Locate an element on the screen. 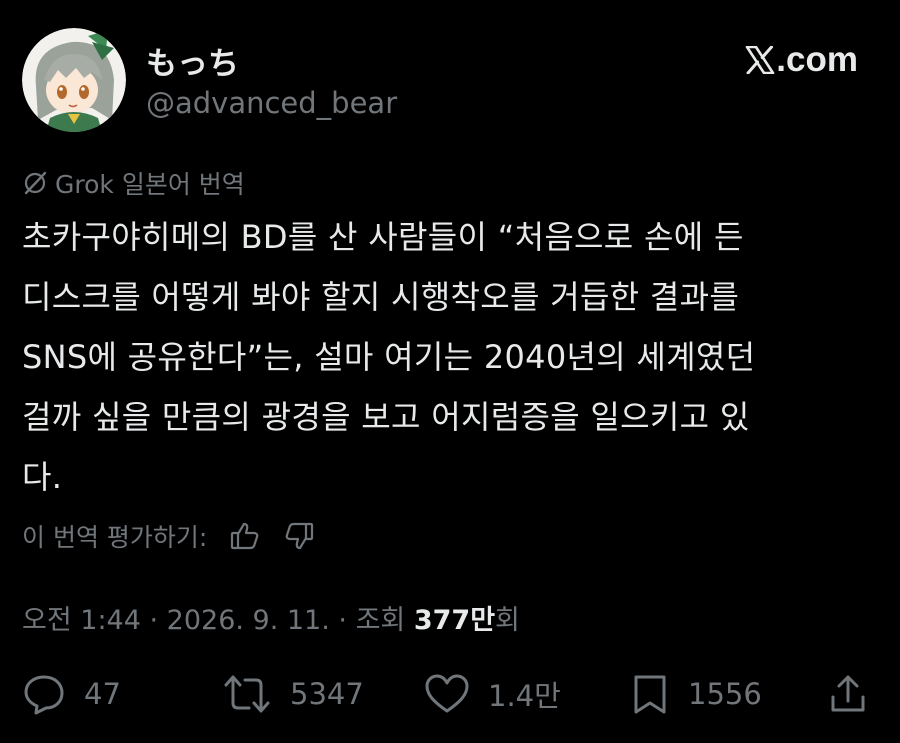 This screenshot has width=900, height=743. tweet-text-line: 걸까 싶을 만큼의 광경을 보고 어지럼증을 일으키고 있 is located at coordinates (386, 417).